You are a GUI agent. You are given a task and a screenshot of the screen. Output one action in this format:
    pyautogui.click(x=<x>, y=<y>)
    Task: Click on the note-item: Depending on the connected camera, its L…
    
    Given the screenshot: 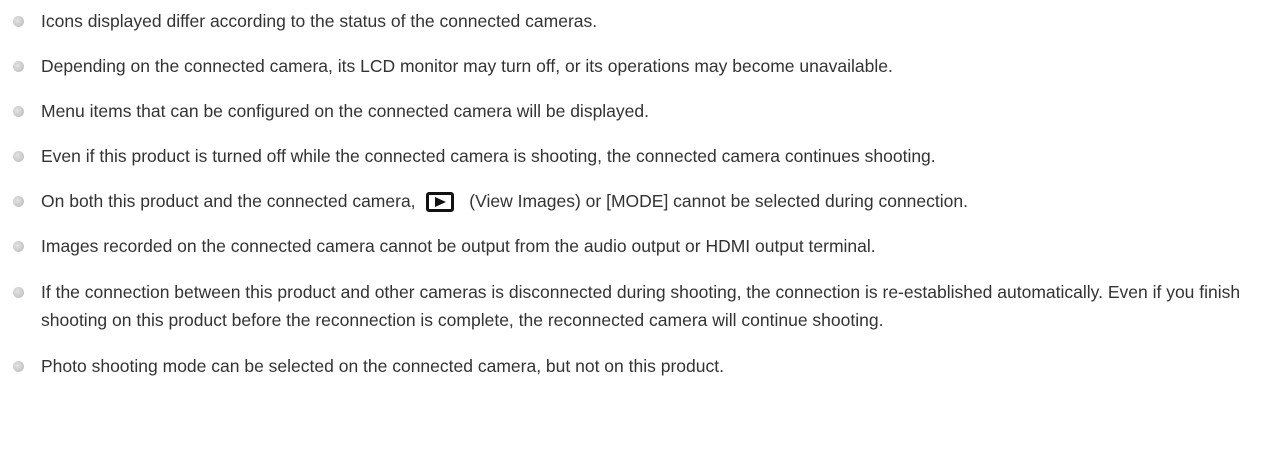 What is the action you would take?
    pyautogui.click(x=638, y=66)
    